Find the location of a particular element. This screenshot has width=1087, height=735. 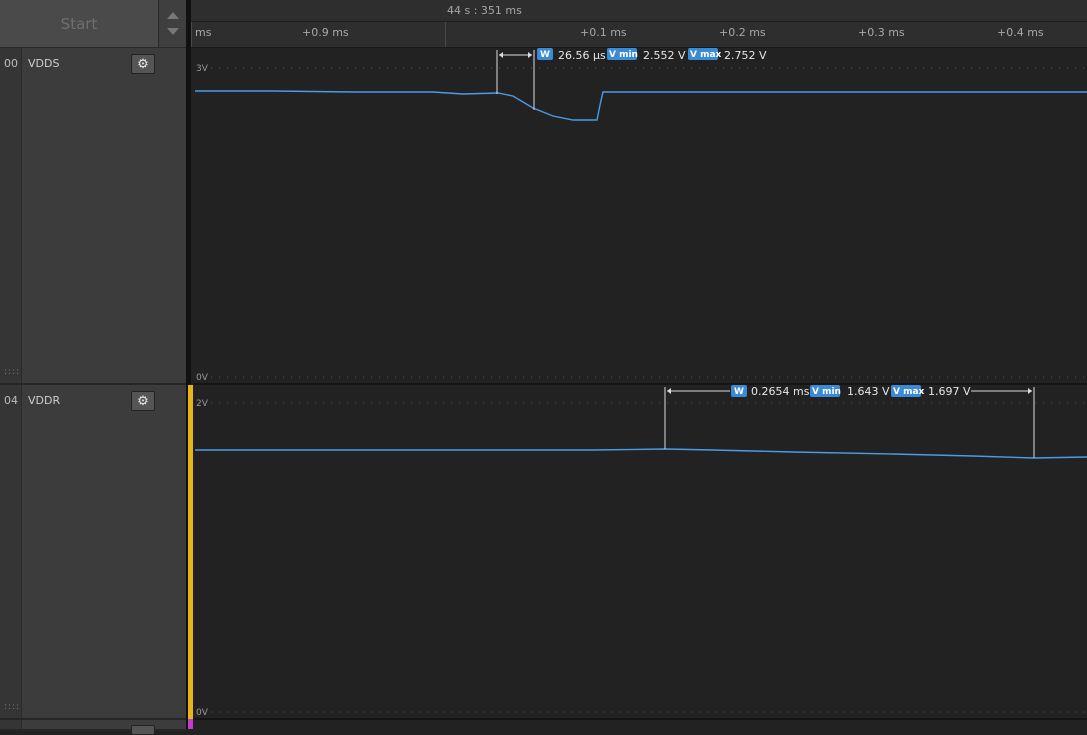

absolute-time-row is located at coordinates (639, 11).